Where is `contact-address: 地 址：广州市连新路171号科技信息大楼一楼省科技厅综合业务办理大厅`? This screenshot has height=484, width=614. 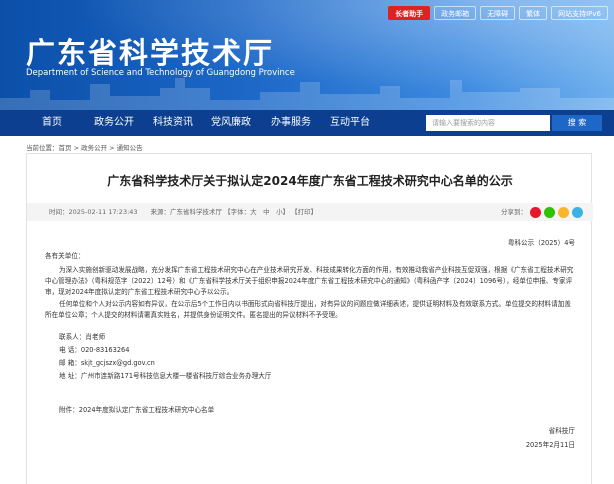 contact-address: 地 址：广州市连新路171号科技信息大楼一楼省科技厅综合业务办理大厅 is located at coordinates (165, 376).